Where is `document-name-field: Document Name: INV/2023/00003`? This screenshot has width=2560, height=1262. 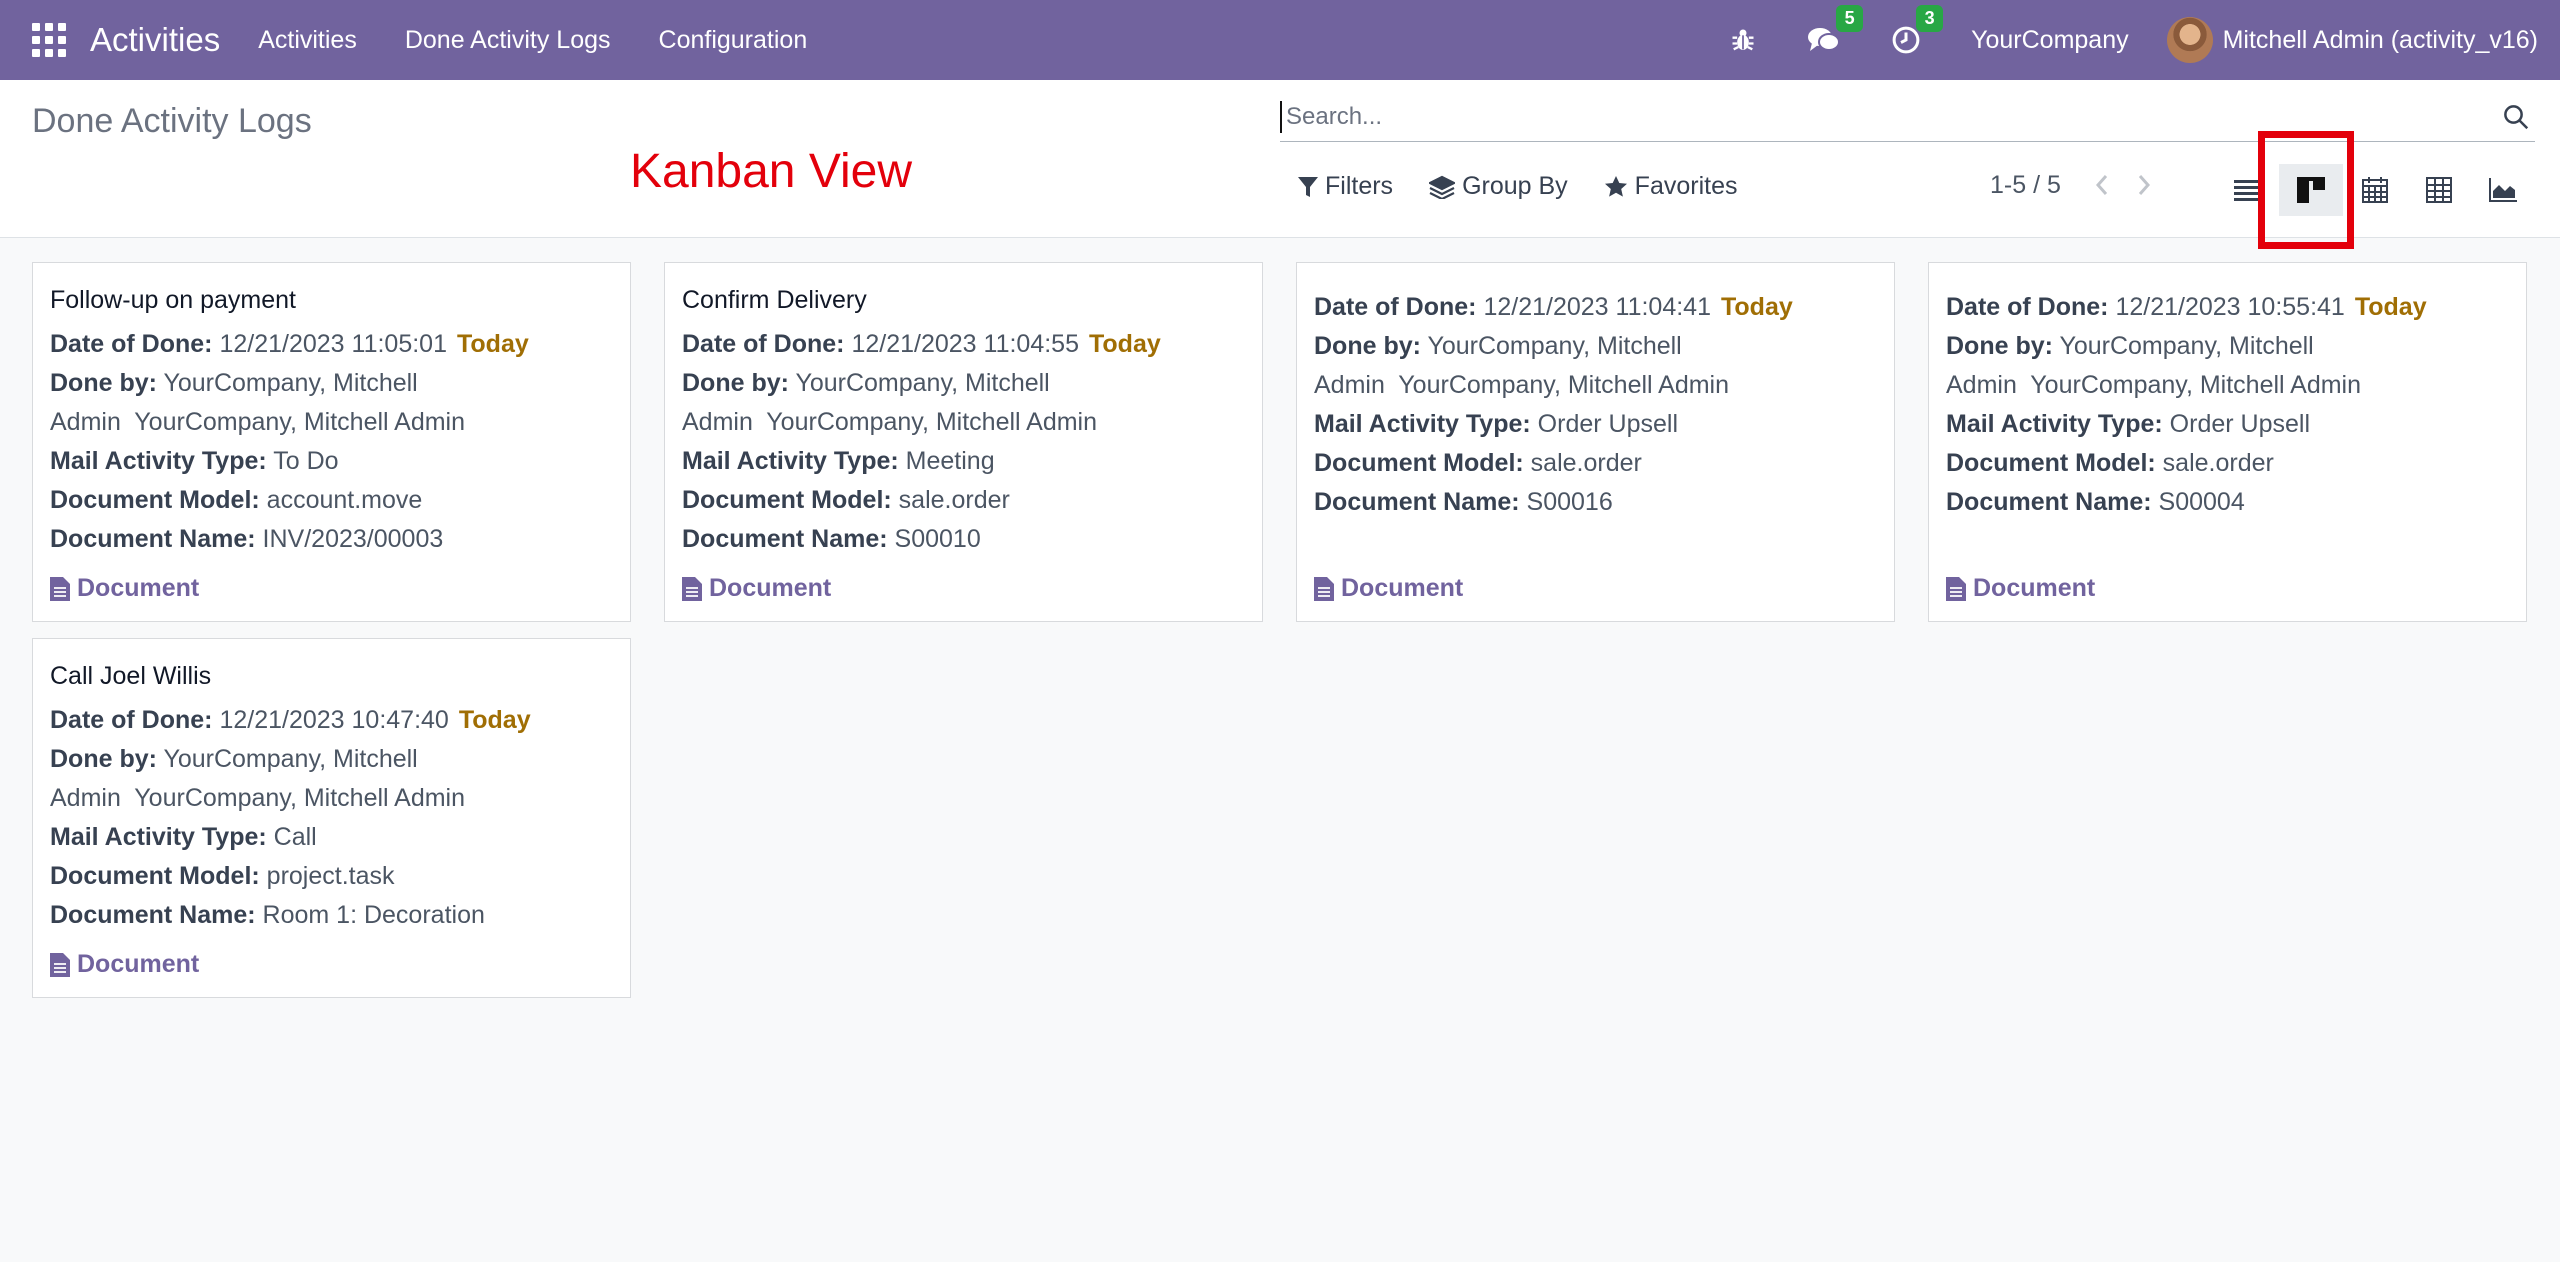
document-name-field: Document Name: INV/2023/00003 is located at coordinates (247, 539).